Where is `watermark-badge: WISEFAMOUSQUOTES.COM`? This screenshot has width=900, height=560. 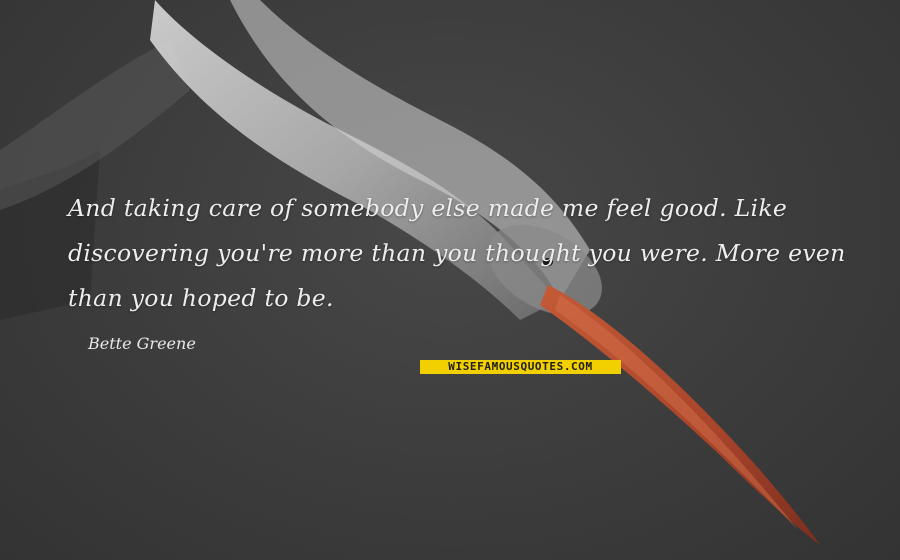 watermark-badge: WISEFAMOUSQUOTES.COM is located at coordinates (520, 367).